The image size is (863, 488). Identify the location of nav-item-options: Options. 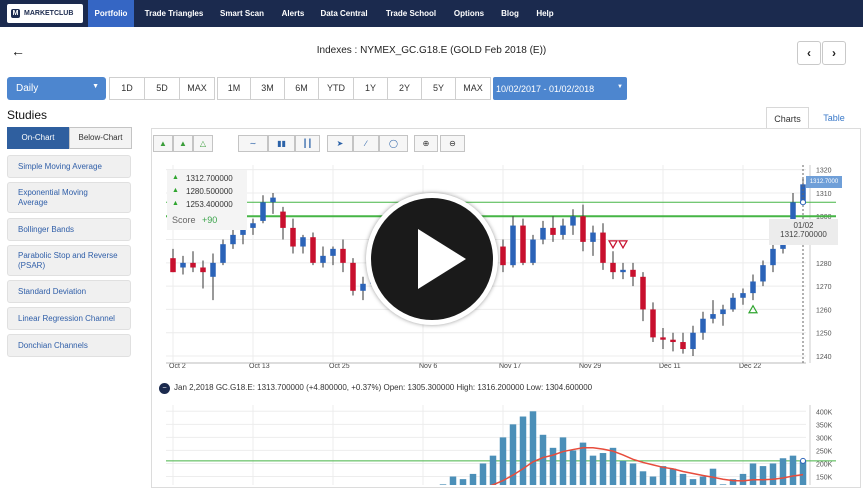
(469, 13).